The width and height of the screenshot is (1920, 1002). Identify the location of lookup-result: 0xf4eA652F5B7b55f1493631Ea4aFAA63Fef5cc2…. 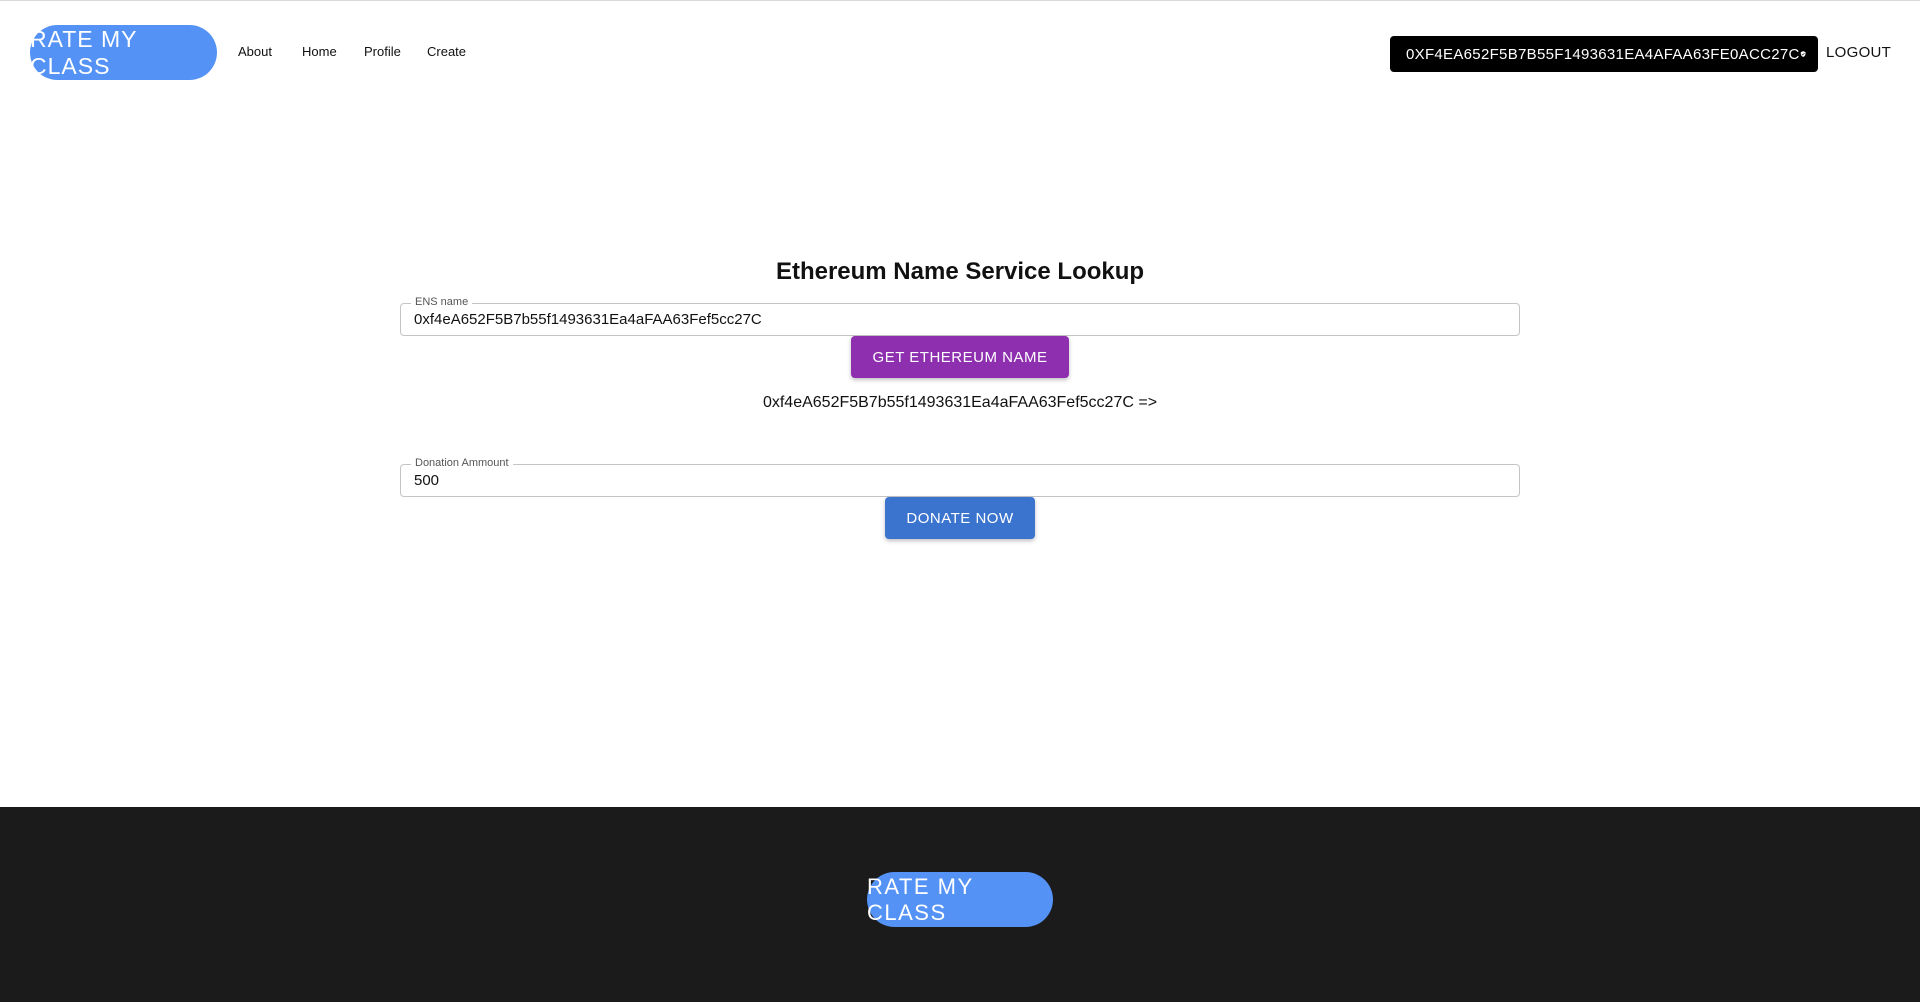
(960, 402).